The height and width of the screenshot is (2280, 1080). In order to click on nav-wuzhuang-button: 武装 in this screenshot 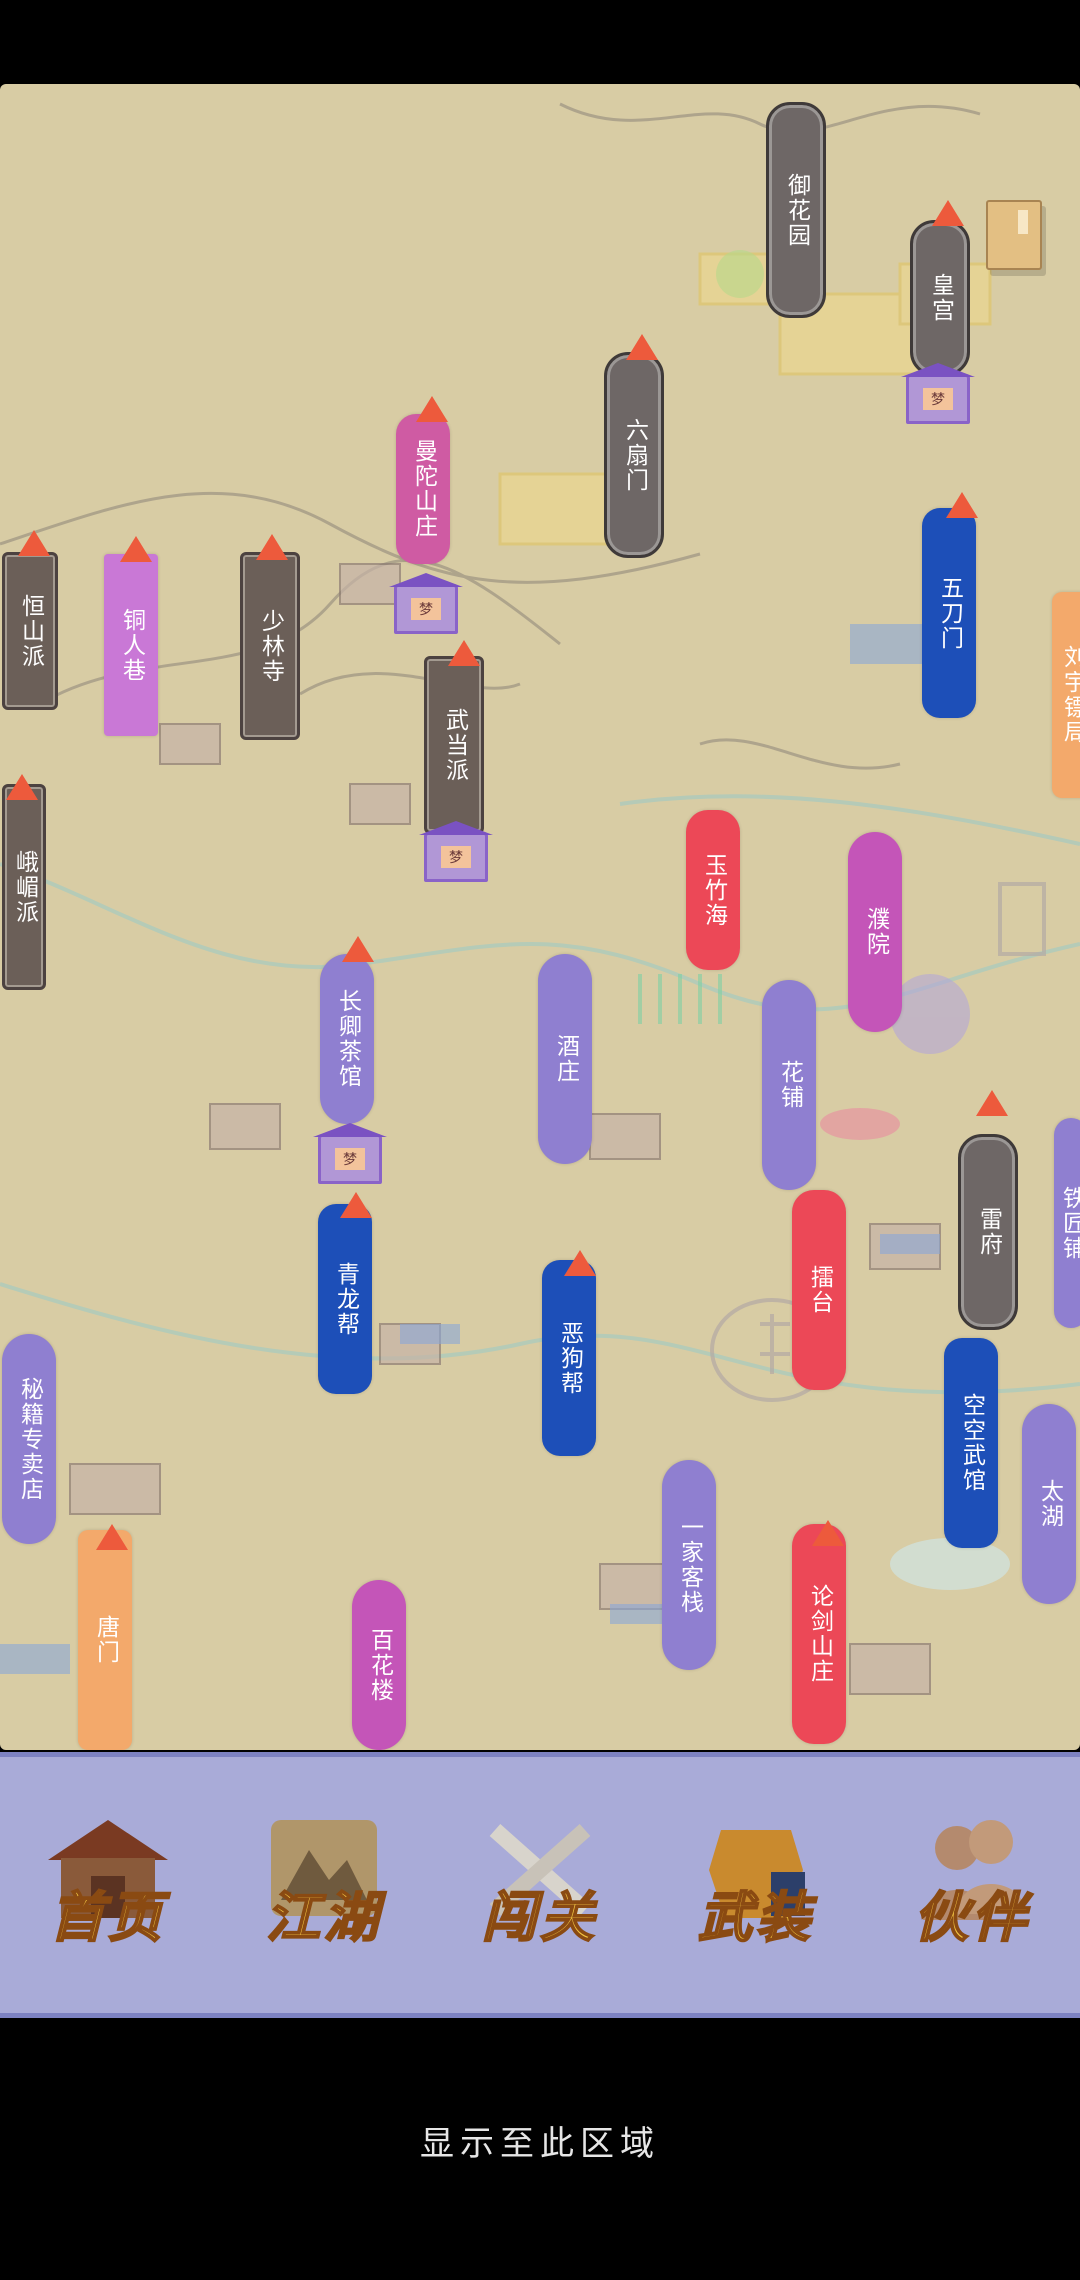, I will do `click(756, 1885)`.